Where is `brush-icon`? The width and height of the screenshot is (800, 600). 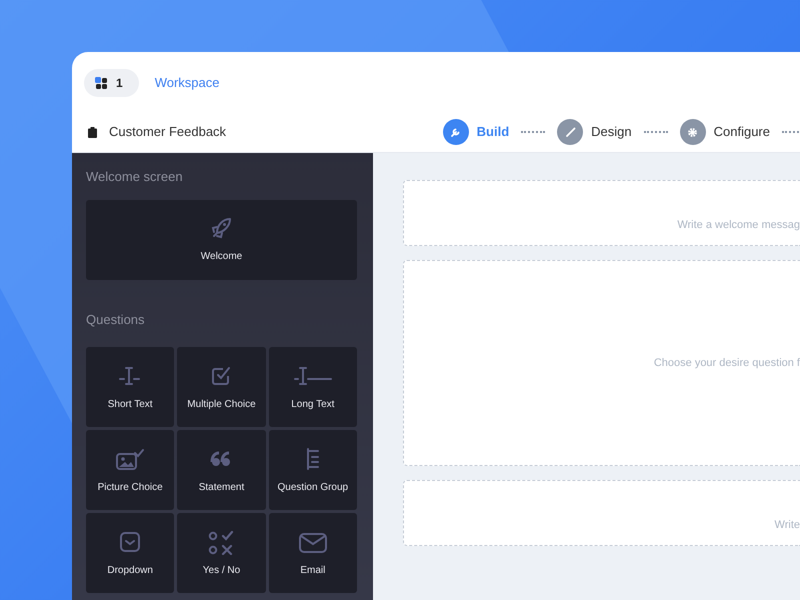 brush-icon is located at coordinates (570, 132).